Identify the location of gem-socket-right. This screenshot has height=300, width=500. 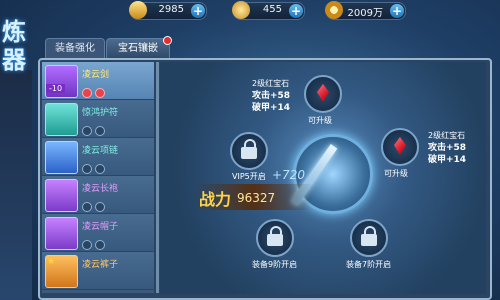
(400, 147).